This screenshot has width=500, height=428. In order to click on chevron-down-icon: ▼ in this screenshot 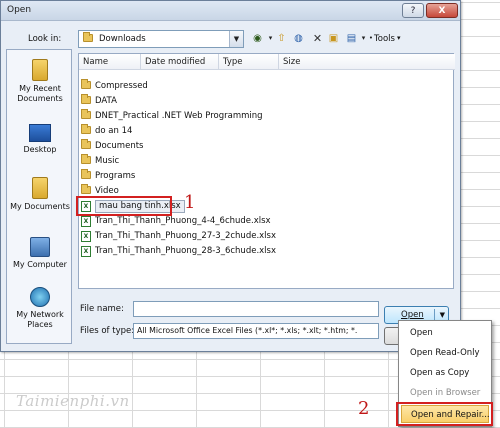, I will do `click(236, 39)`.